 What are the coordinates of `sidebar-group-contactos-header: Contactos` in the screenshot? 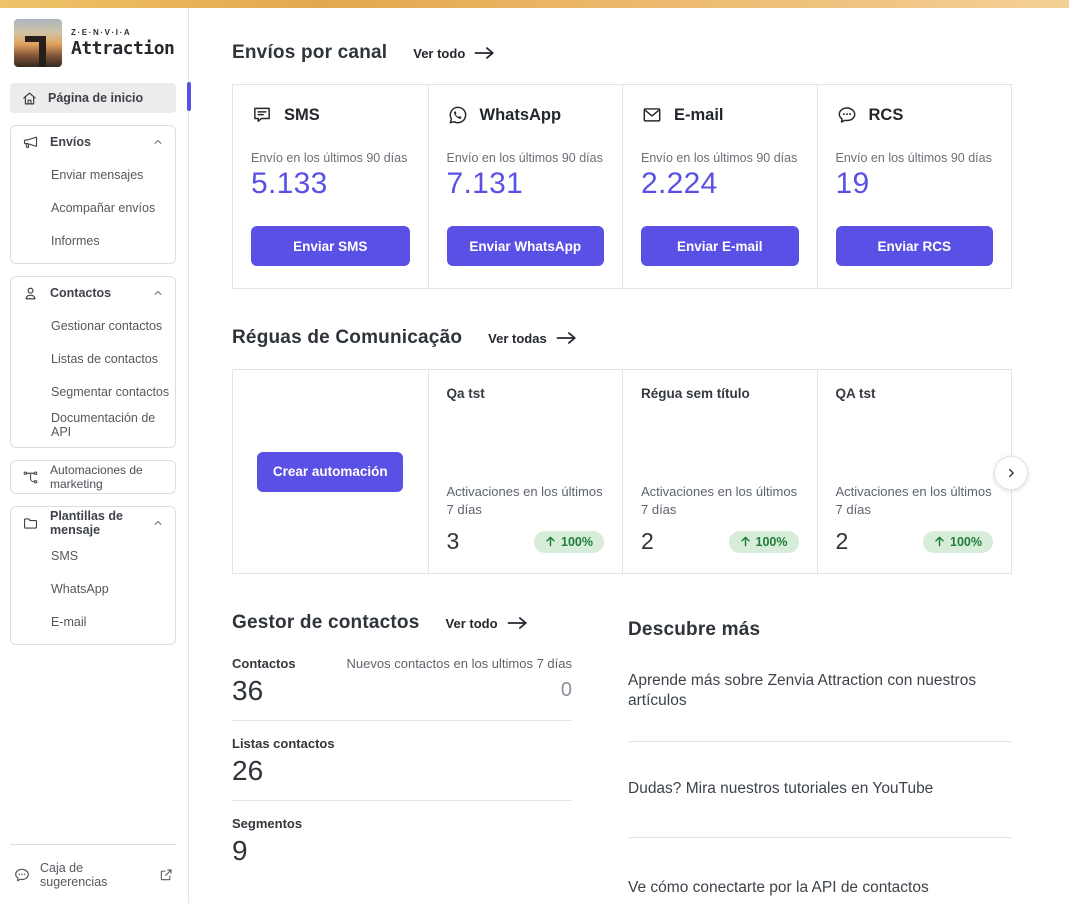 It's located at (93, 293).